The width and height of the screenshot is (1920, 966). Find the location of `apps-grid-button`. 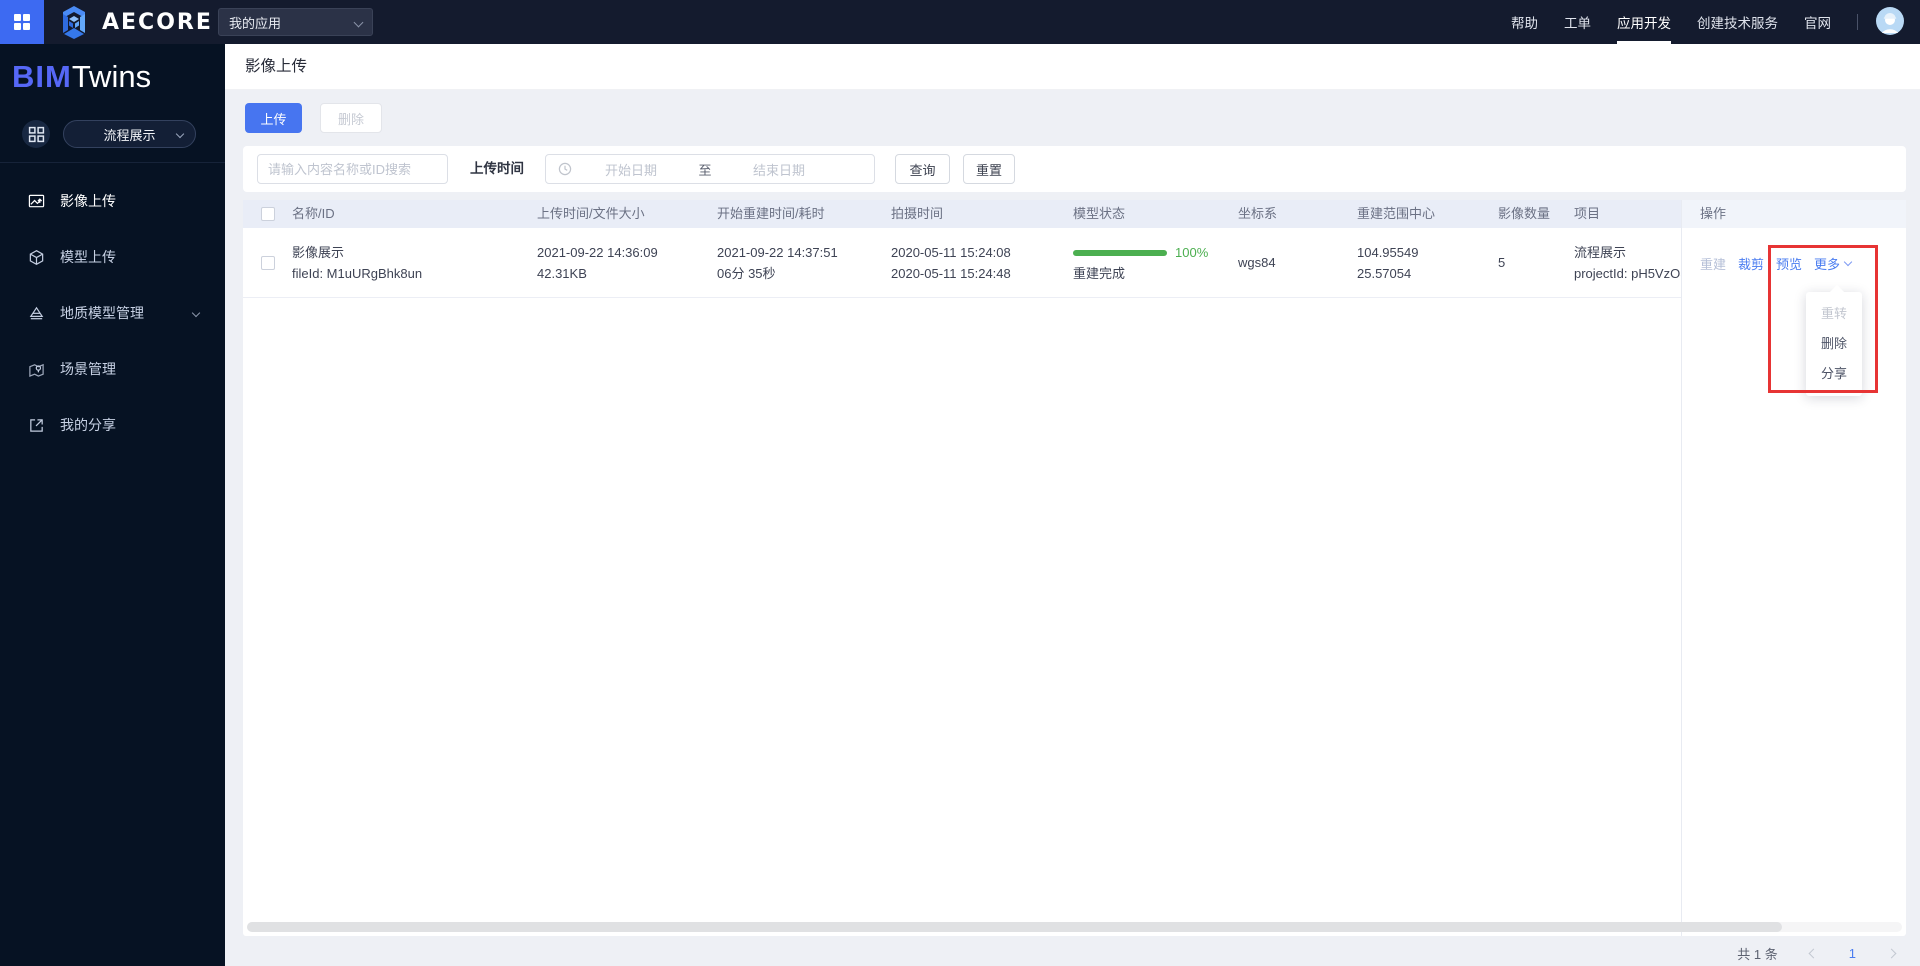

apps-grid-button is located at coordinates (22, 22).